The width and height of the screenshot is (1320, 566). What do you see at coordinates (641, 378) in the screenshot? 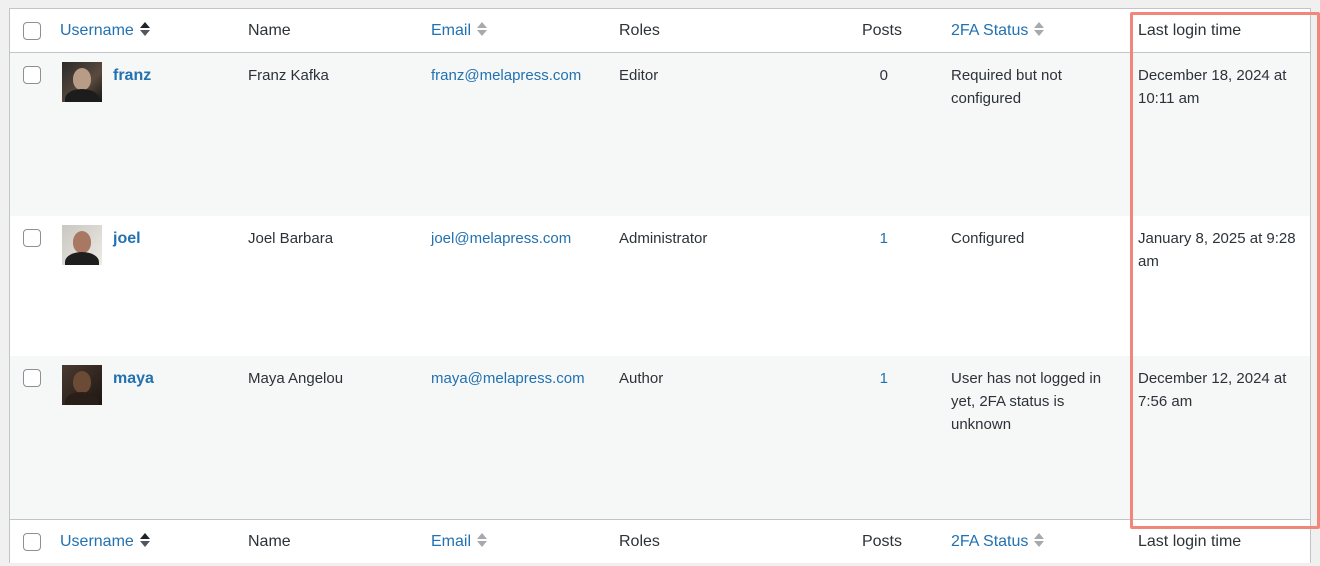
I see `user-role: Author` at bounding box center [641, 378].